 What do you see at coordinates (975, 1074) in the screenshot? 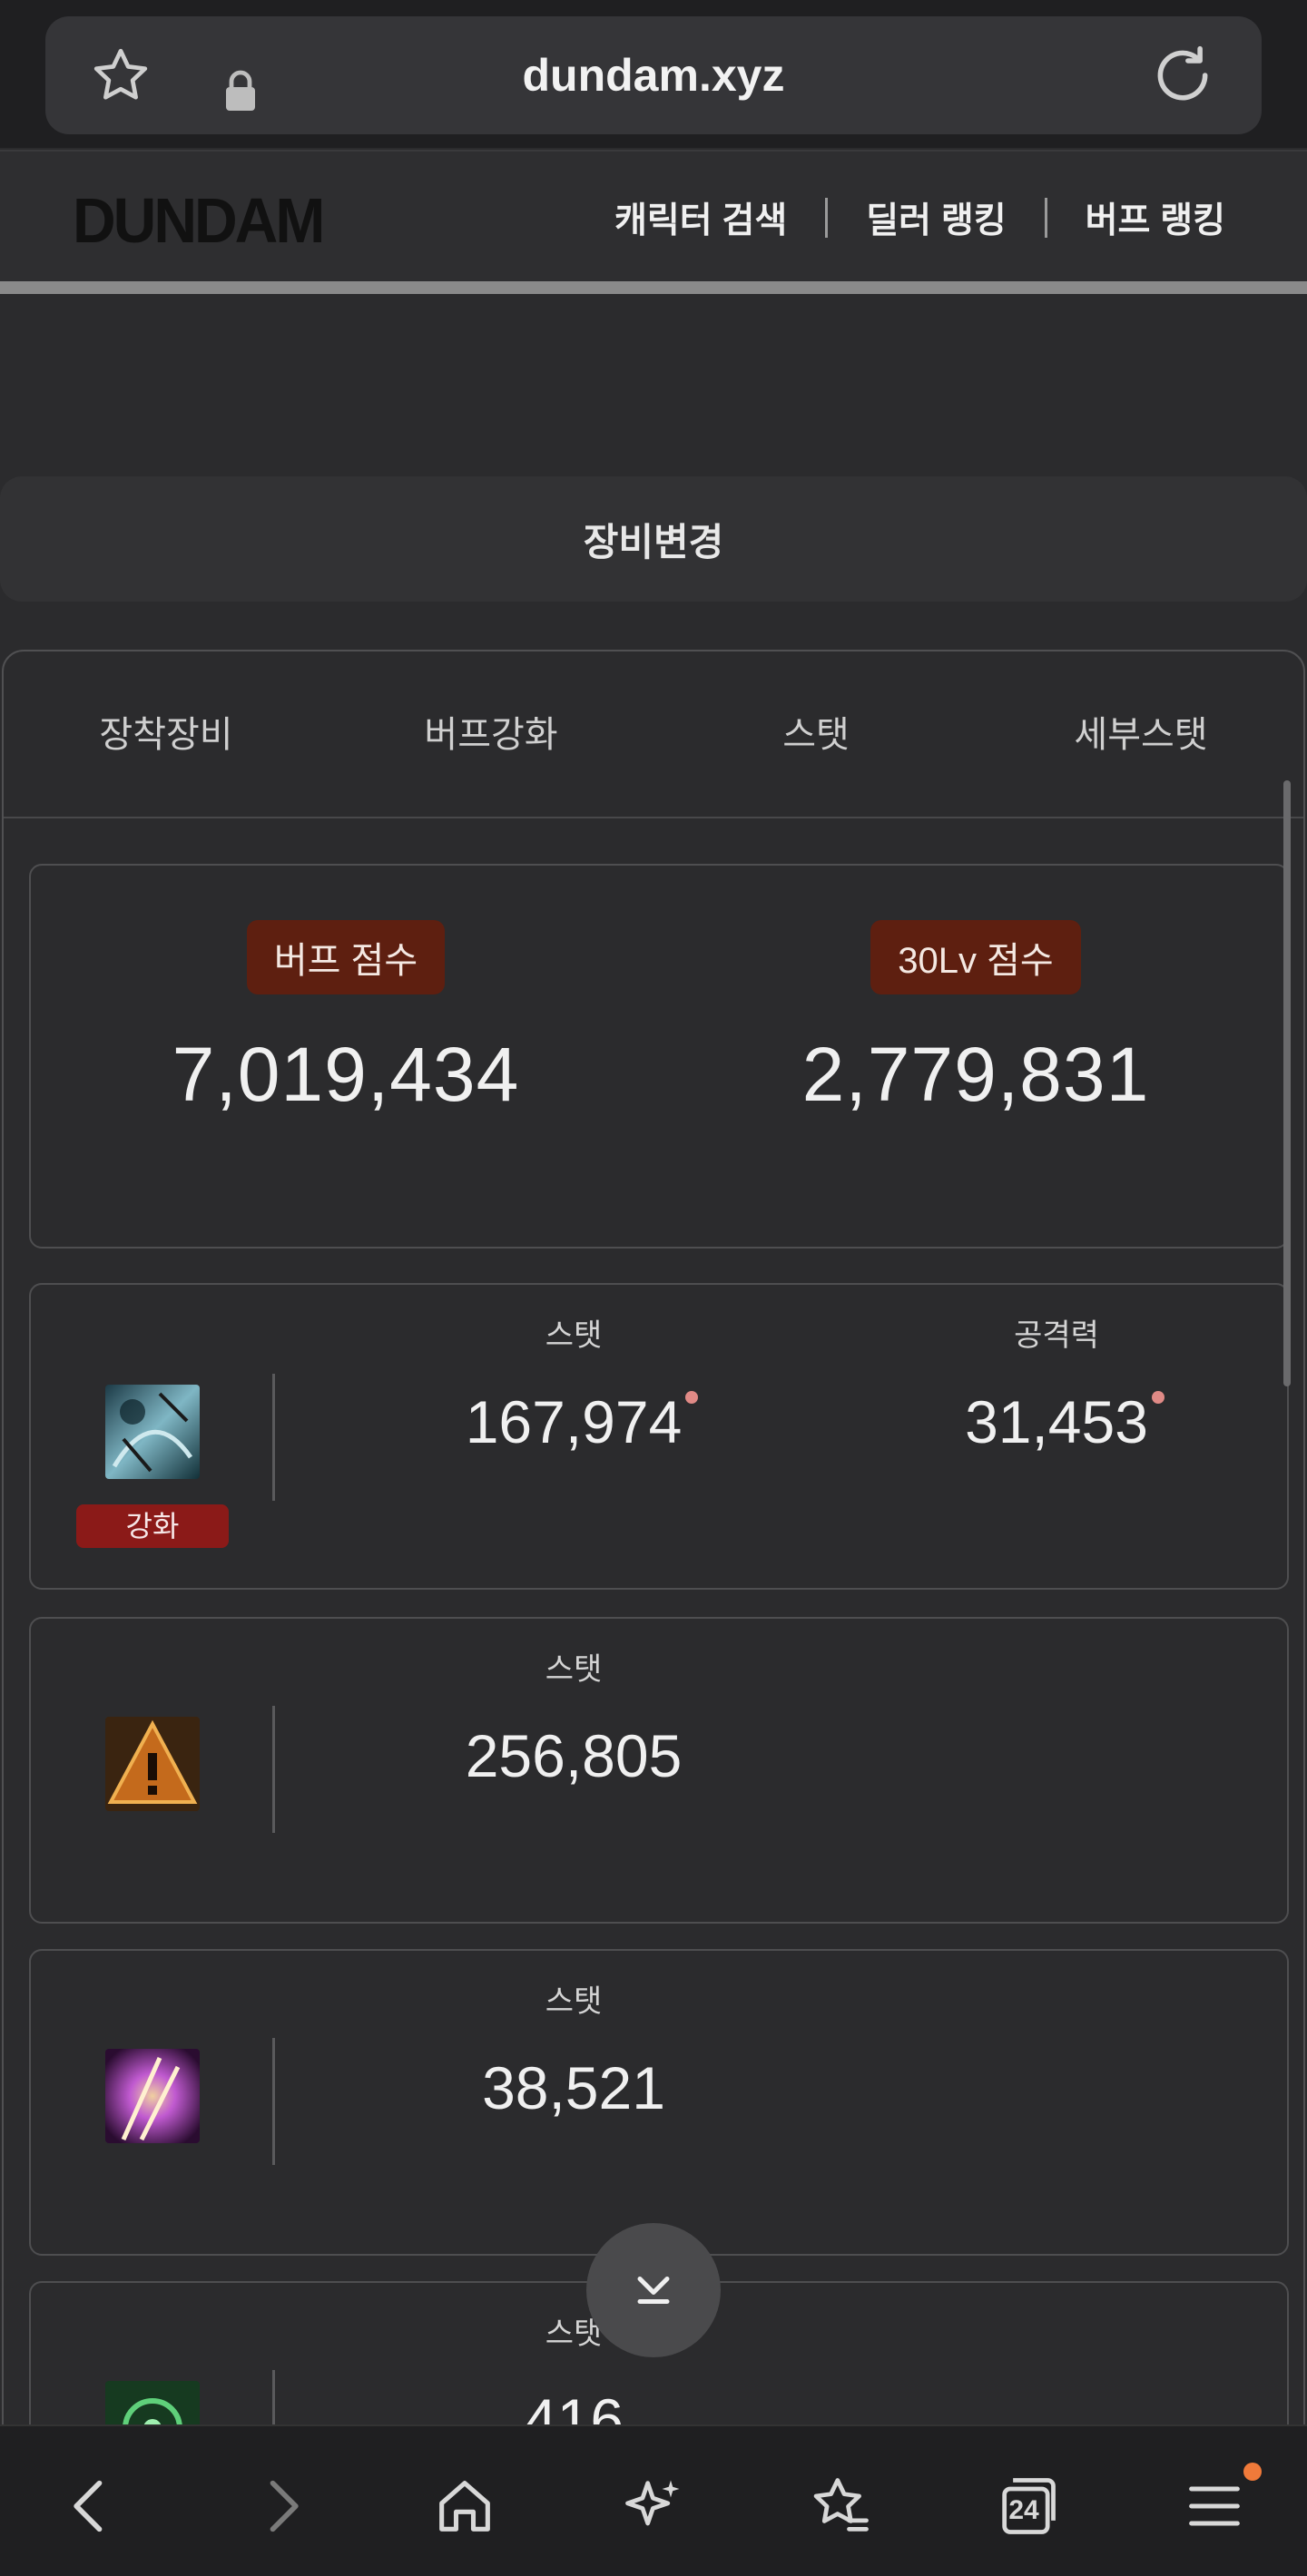
I see `lv30-score-value: 2,779,831` at bounding box center [975, 1074].